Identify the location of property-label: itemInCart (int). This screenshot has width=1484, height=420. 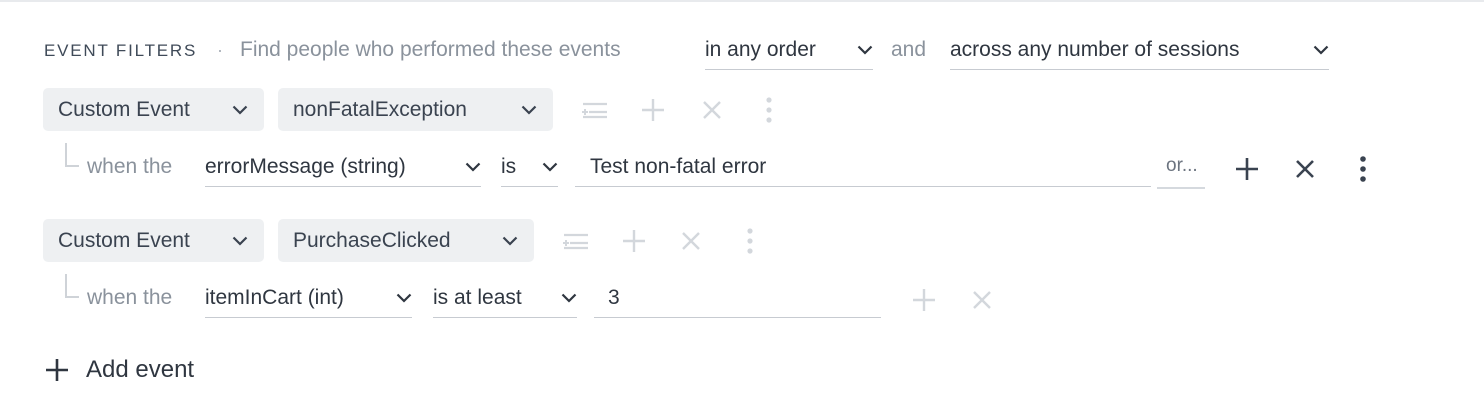
(274, 297).